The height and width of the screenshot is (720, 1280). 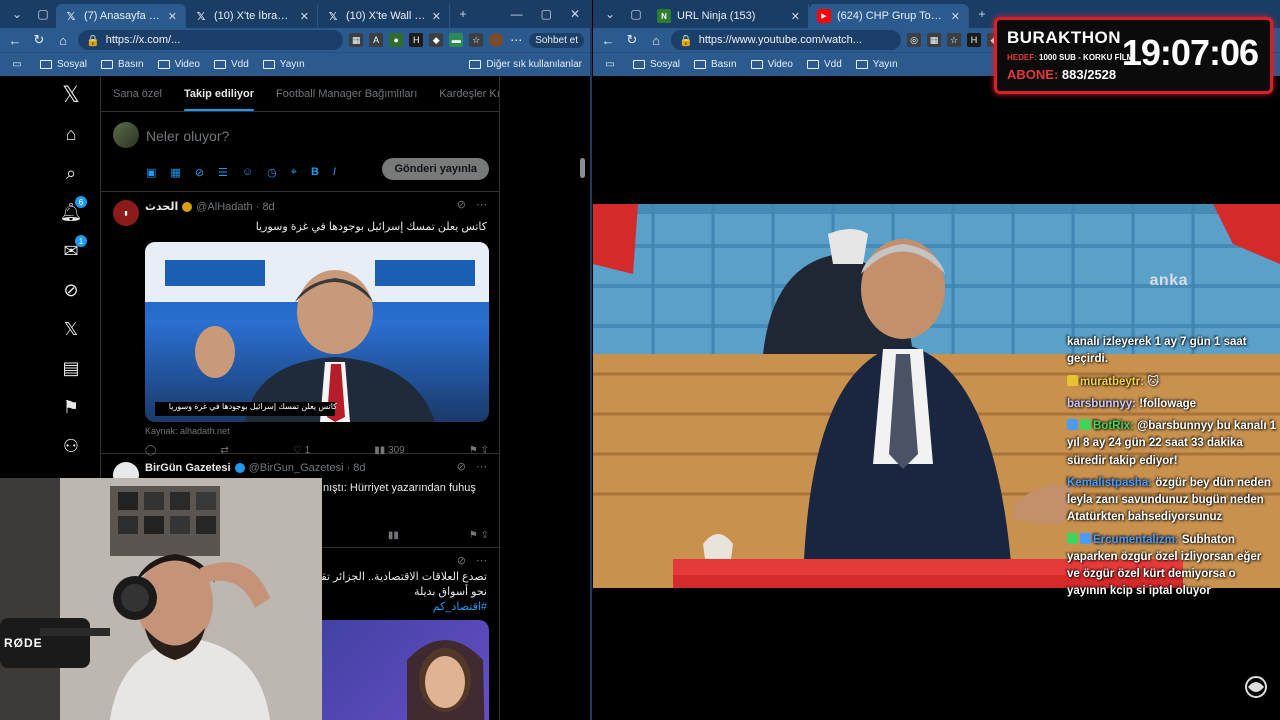 I want to click on views-icon: ▮▮, so click(x=393, y=535).